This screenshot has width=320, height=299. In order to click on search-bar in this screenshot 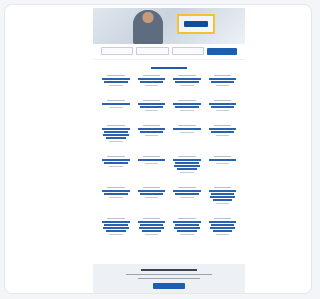, I will do `click(169, 52)`.